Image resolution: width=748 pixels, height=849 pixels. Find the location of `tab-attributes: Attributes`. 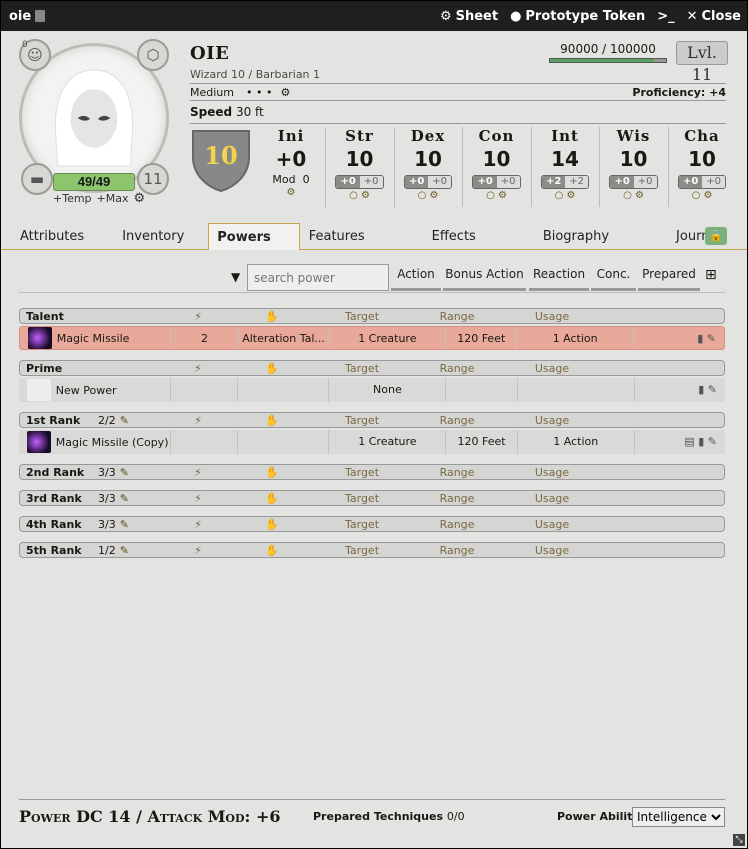

tab-attributes: Attributes is located at coordinates (52, 236).